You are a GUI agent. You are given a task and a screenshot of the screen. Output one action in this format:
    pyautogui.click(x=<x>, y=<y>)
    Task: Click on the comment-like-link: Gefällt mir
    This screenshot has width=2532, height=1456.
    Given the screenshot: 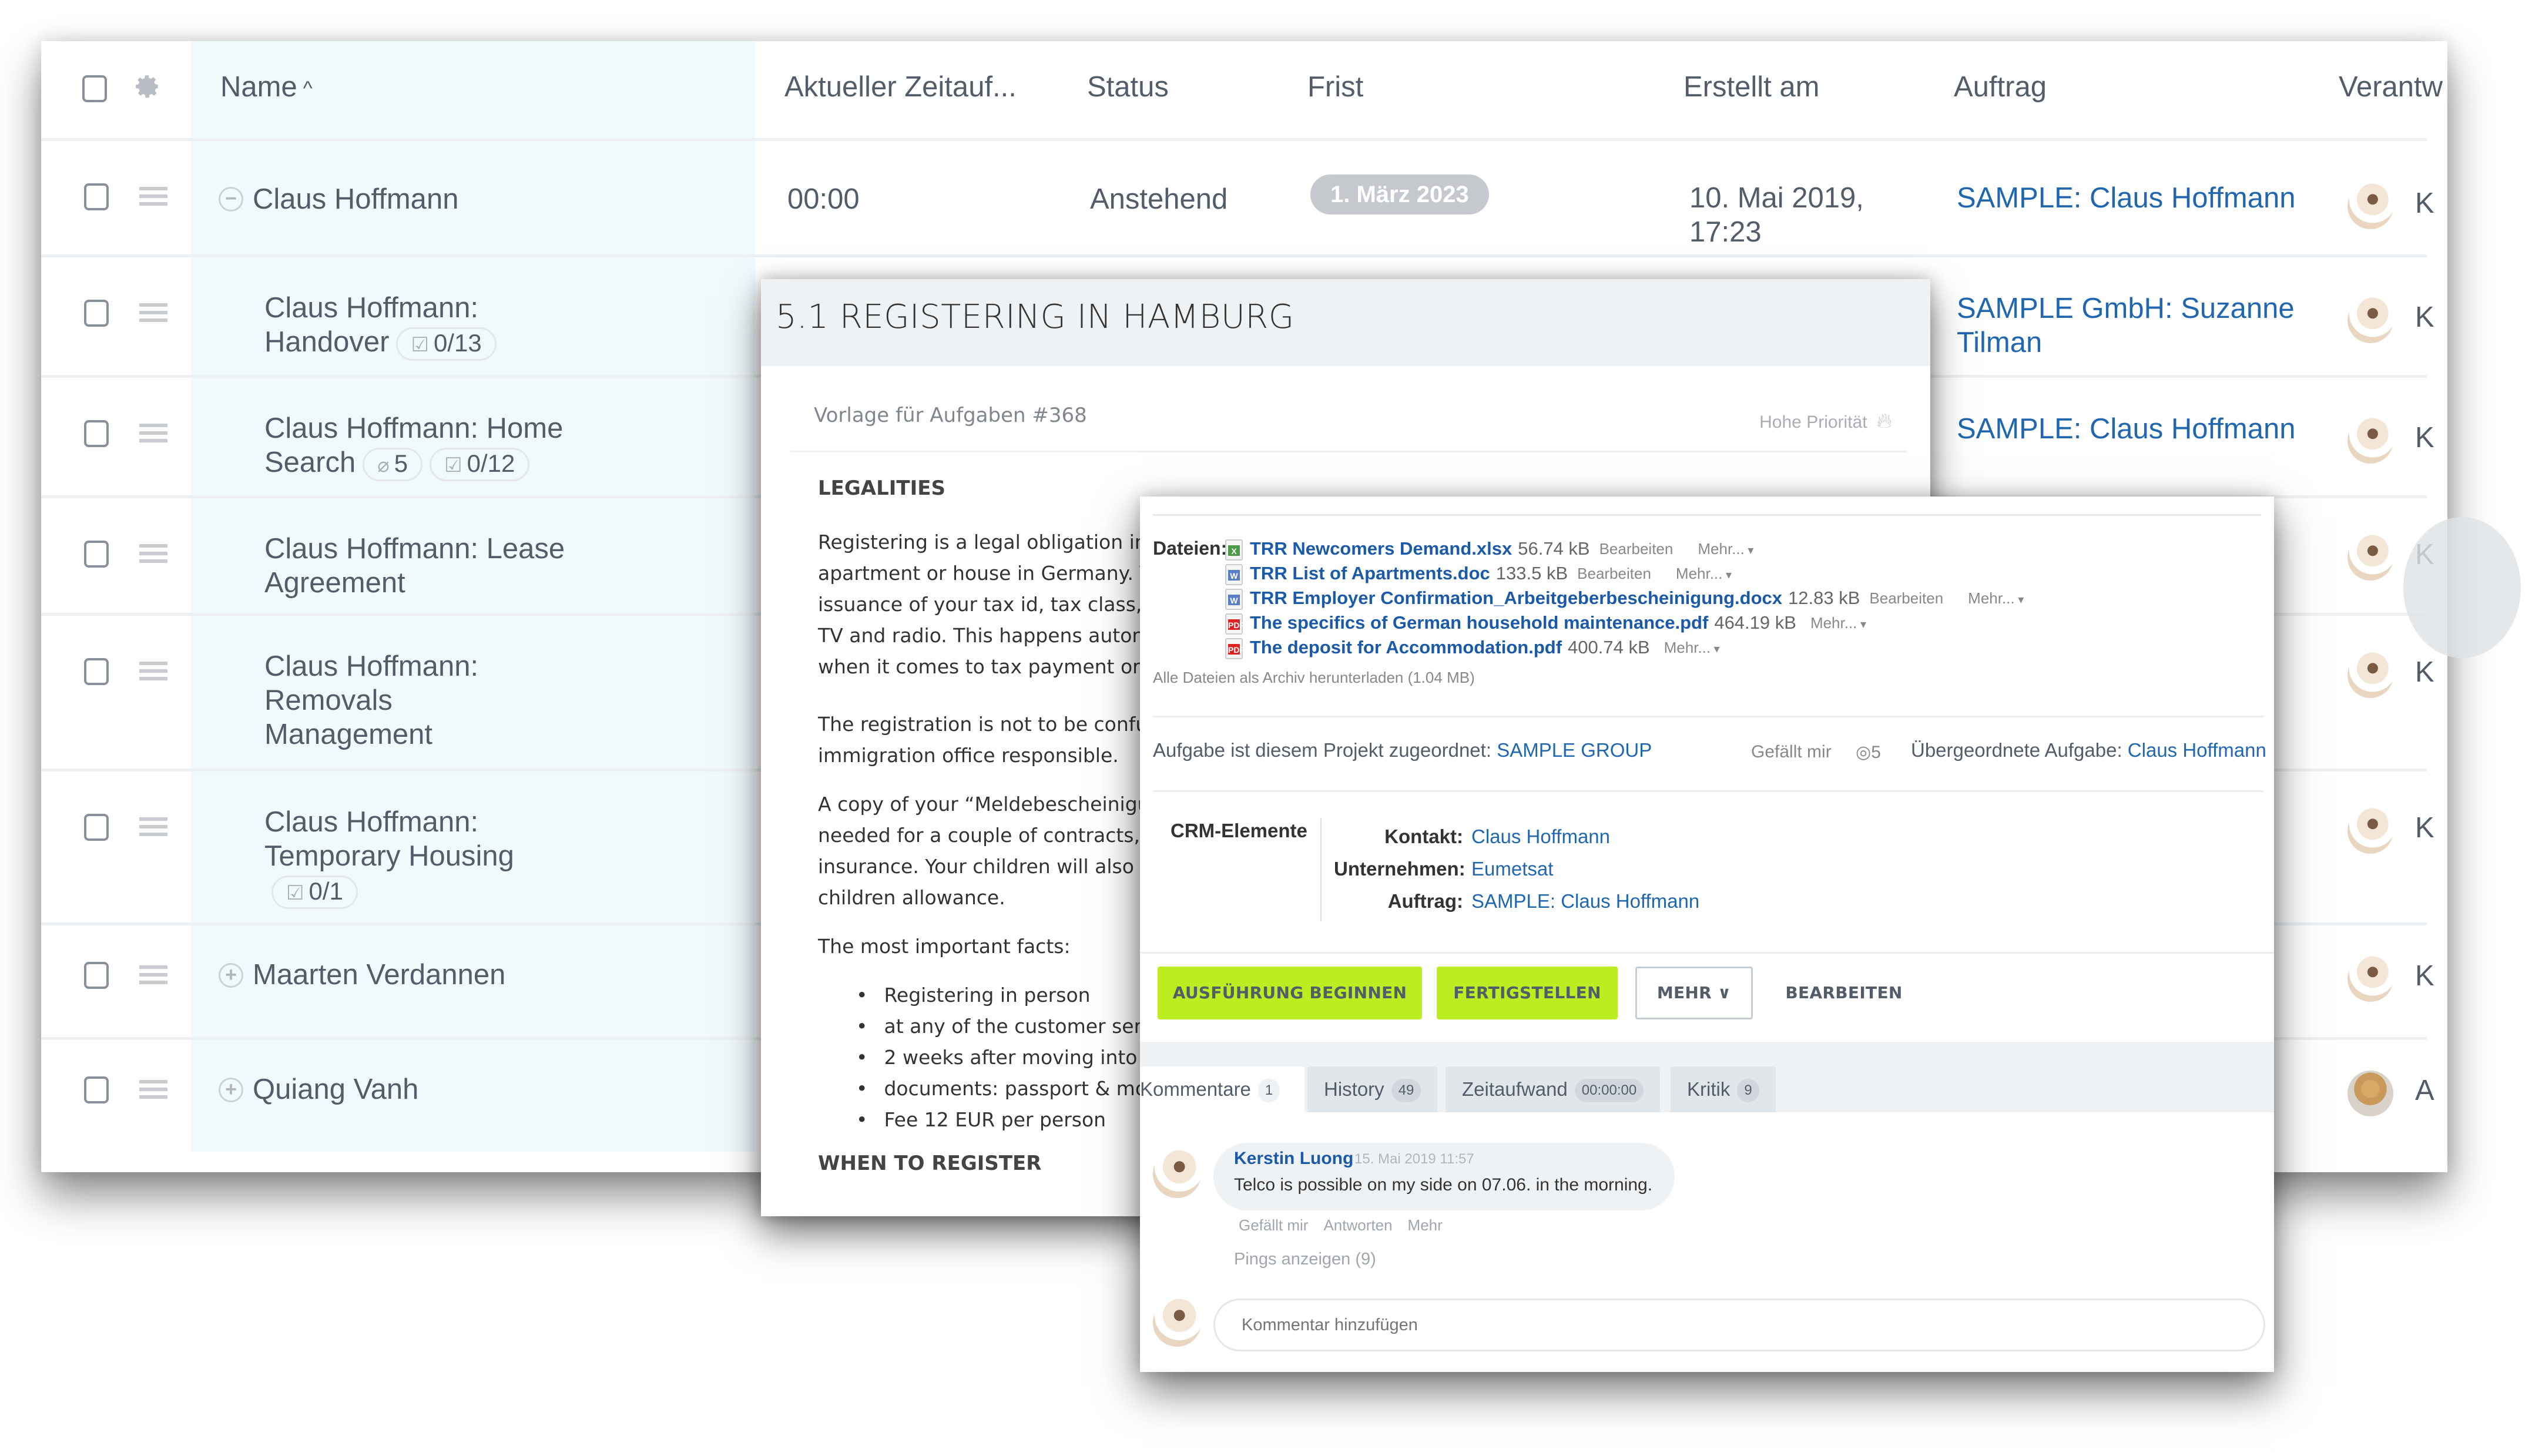 What is the action you would take?
    pyautogui.click(x=1273, y=1225)
    